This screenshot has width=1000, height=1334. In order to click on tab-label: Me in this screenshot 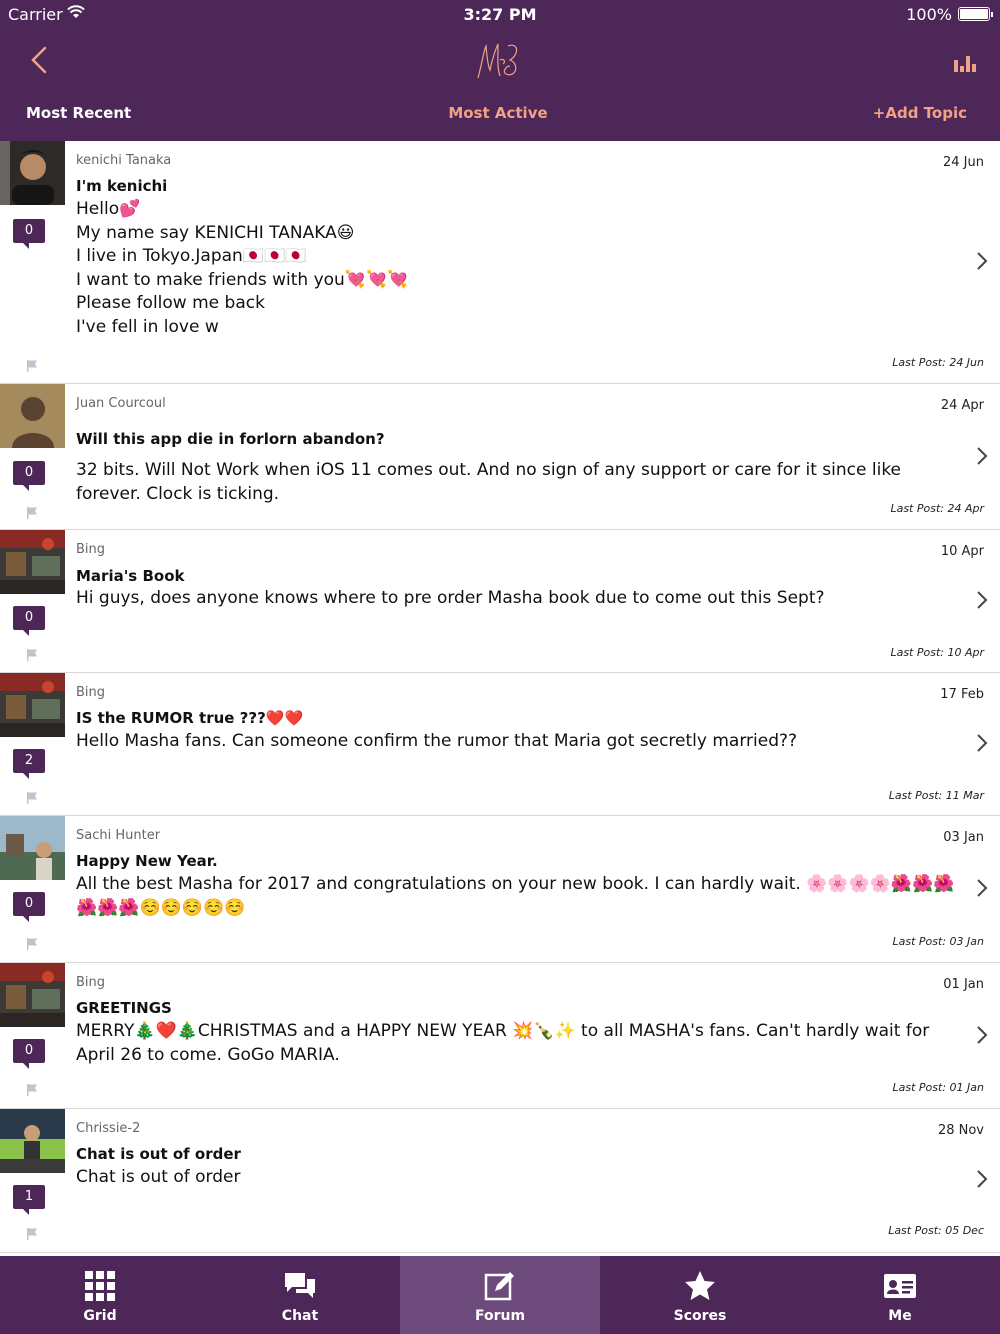, I will do `click(900, 1316)`.